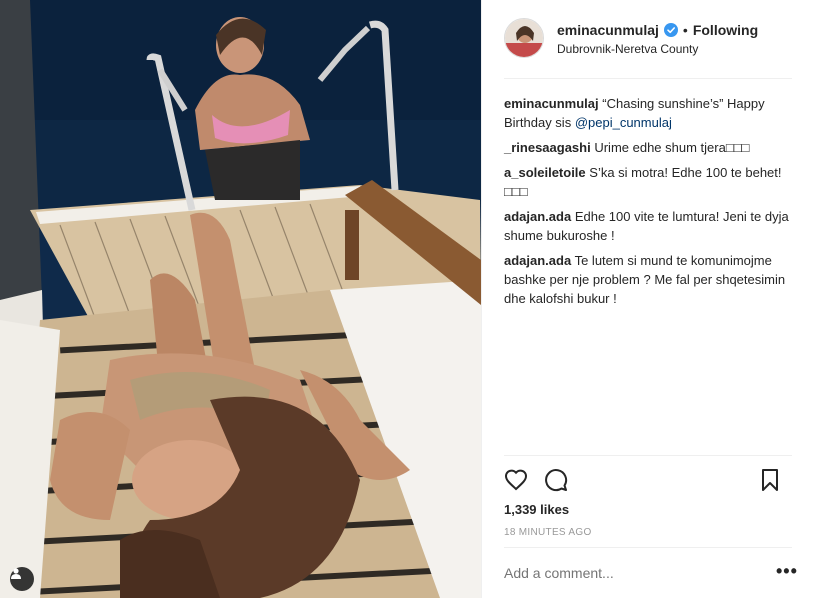 The width and height of the screenshot is (813, 598). Describe the element at coordinates (648, 455) in the screenshot. I see `actions-divider` at that location.